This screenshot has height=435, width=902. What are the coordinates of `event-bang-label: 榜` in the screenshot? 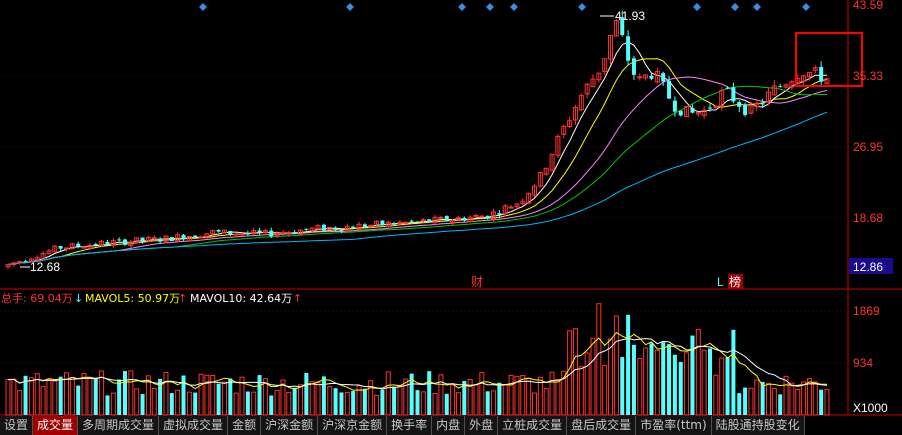 It's located at (735, 281).